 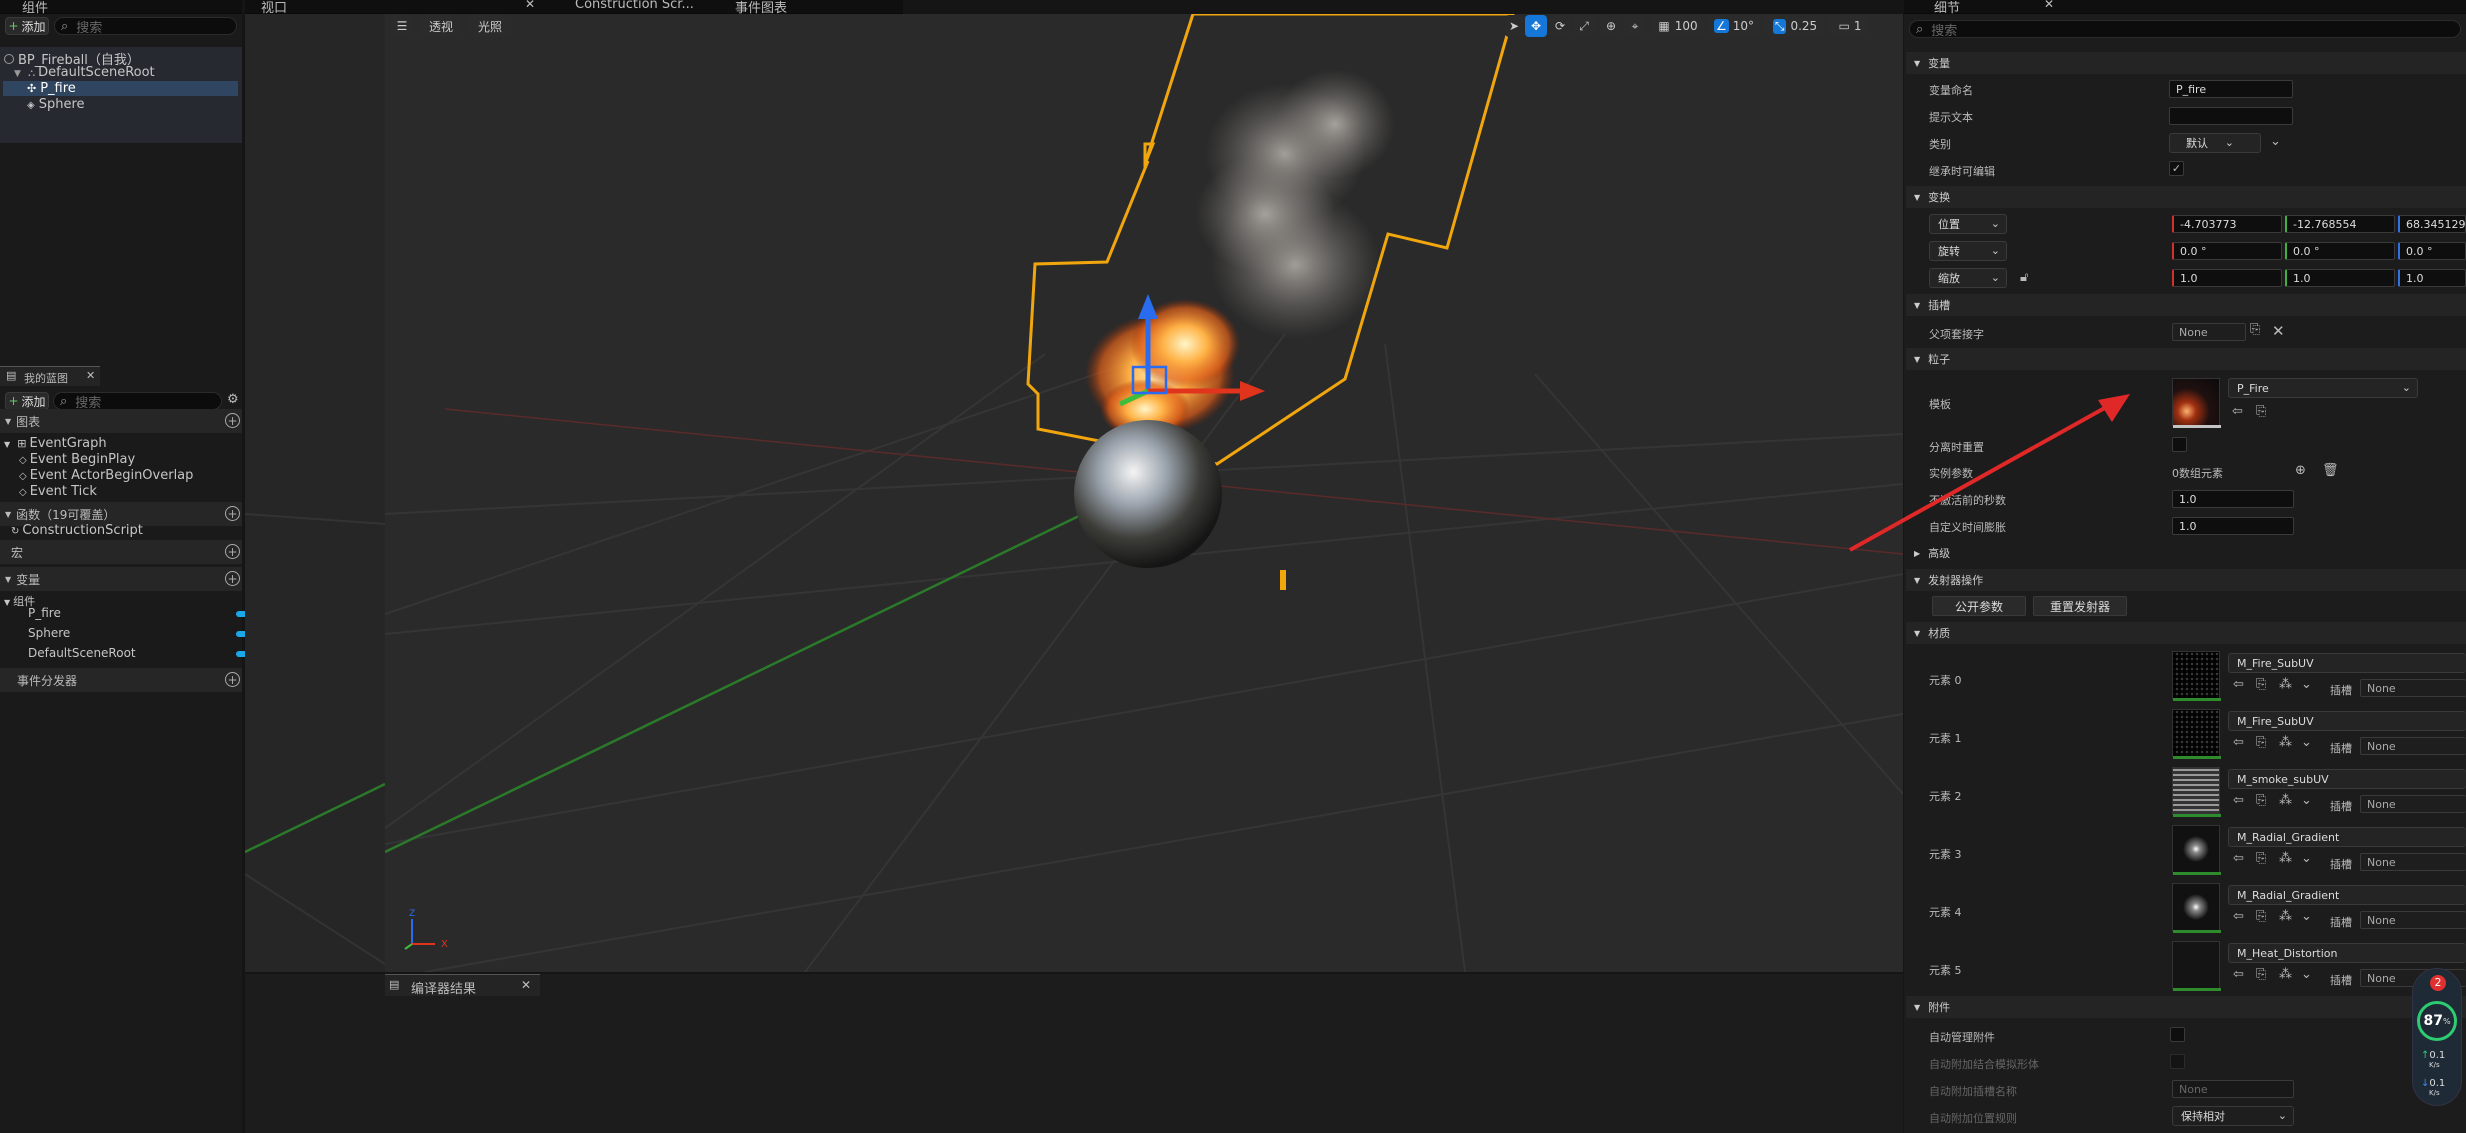 I want to click on tab-details: 细节, so click(x=1947, y=8).